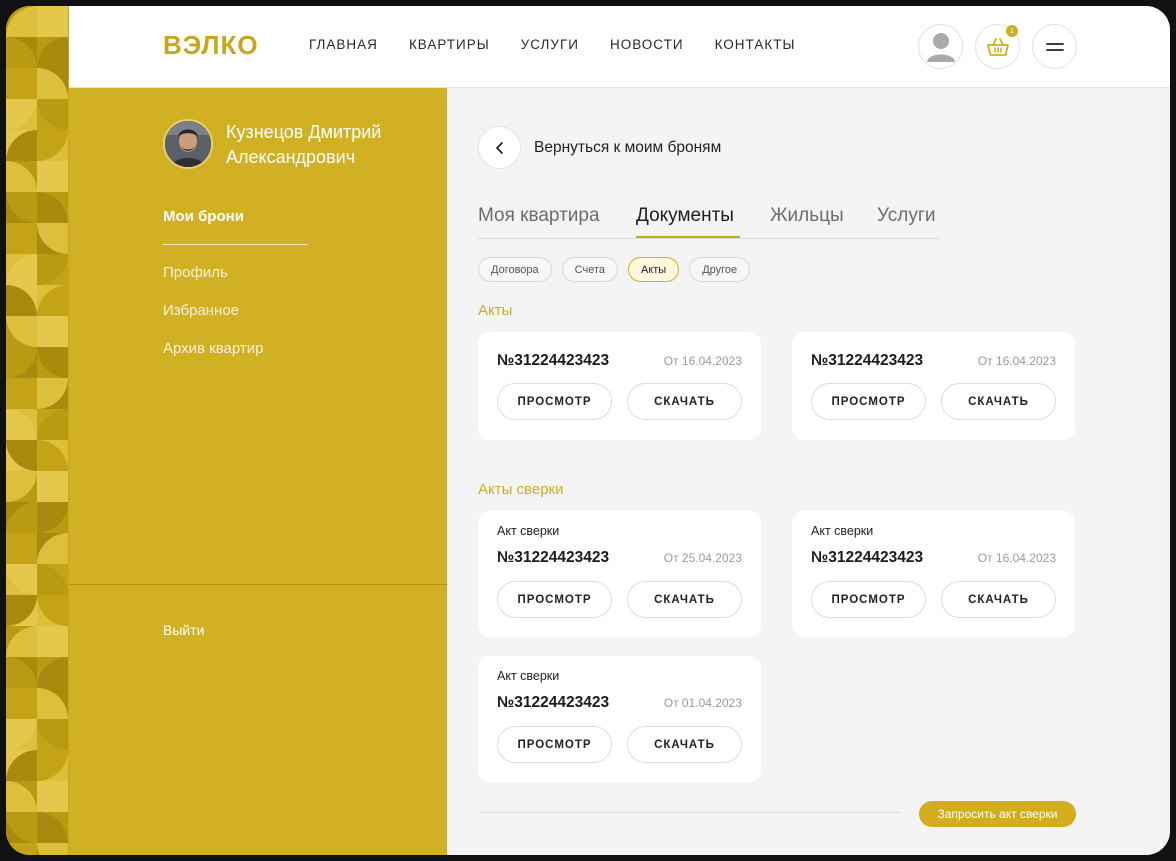 The height and width of the screenshot is (861, 1176). I want to click on request-reconciliation-button: Запросить акт сверки, so click(997, 814).